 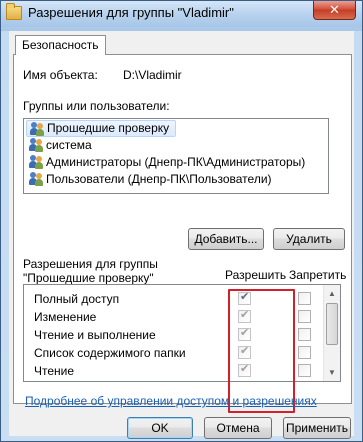 I want to click on groups-label: Группы или пользователи:, so click(x=96, y=106).